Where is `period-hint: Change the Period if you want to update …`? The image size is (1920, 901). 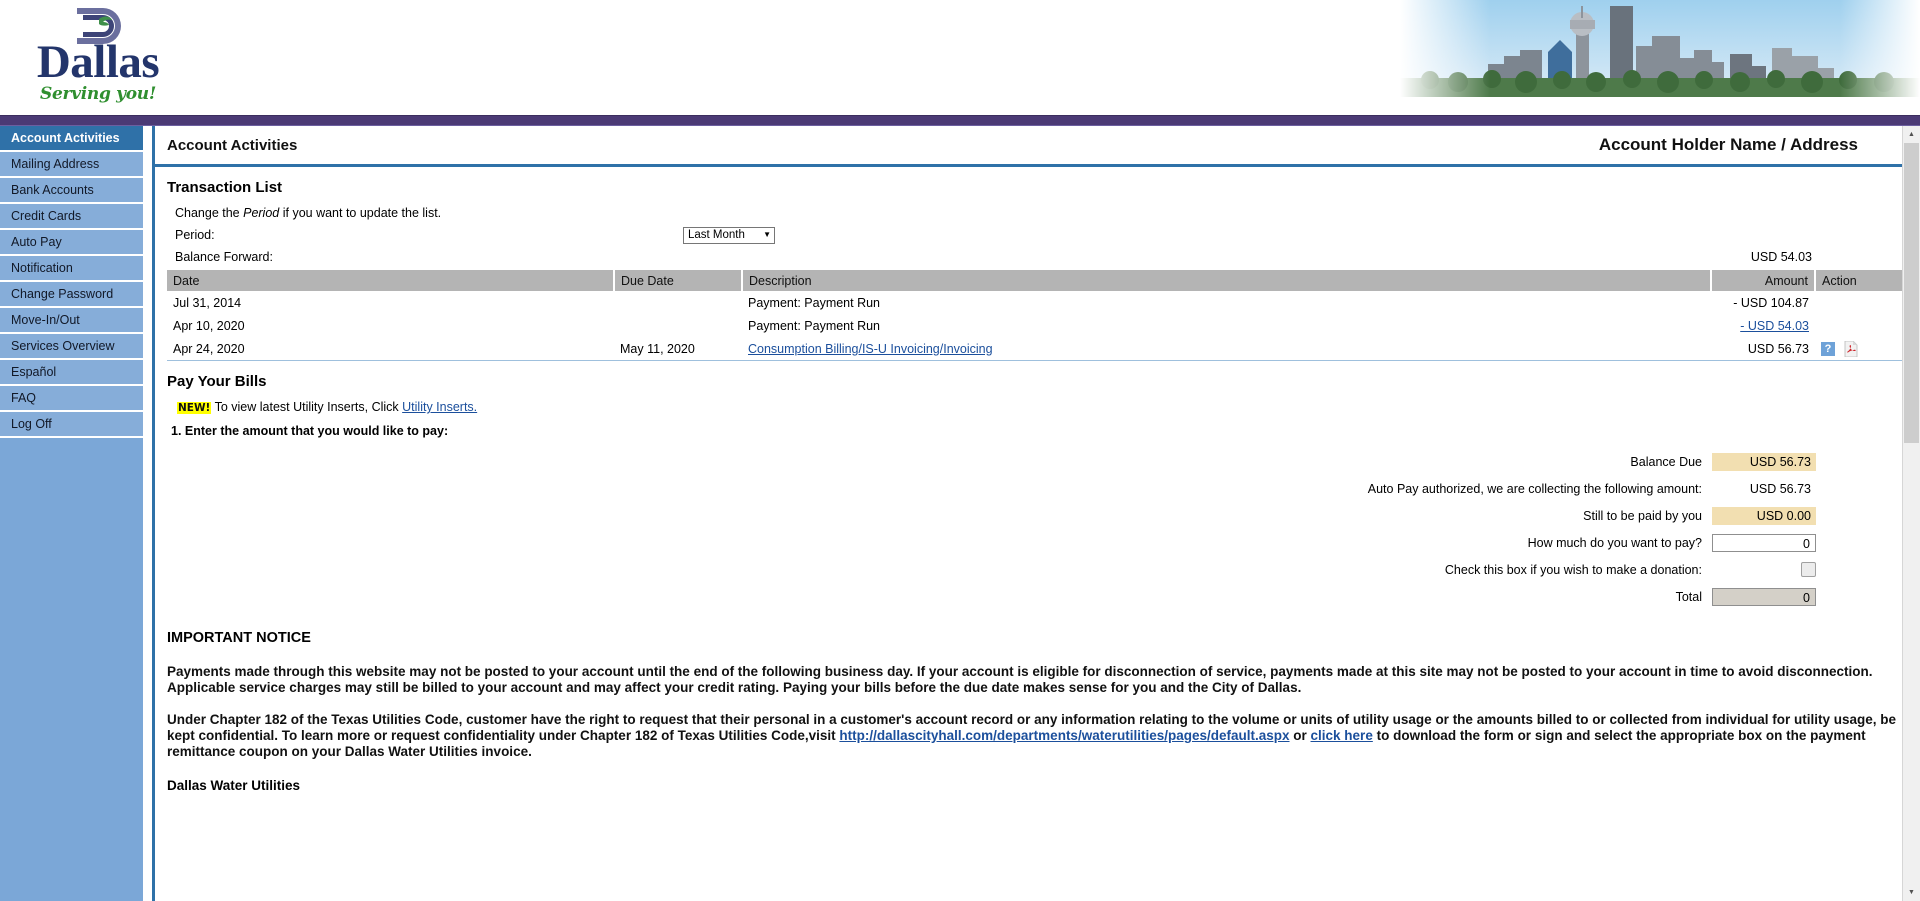
period-hint: Change the Period if you want to update … is located at coordinates (1041, 213).